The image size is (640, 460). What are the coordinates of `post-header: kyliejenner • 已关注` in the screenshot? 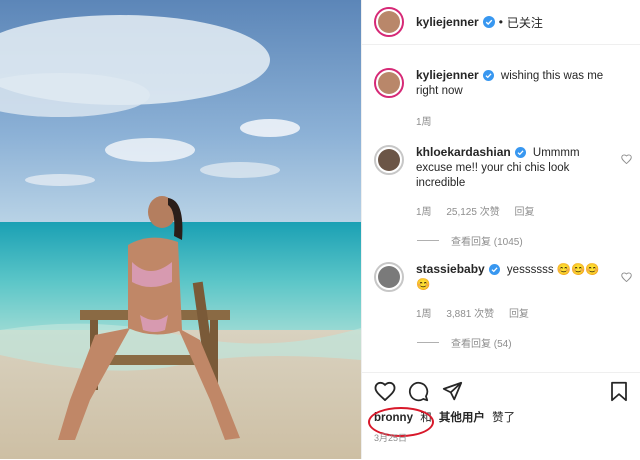 It's located at (501, 22).